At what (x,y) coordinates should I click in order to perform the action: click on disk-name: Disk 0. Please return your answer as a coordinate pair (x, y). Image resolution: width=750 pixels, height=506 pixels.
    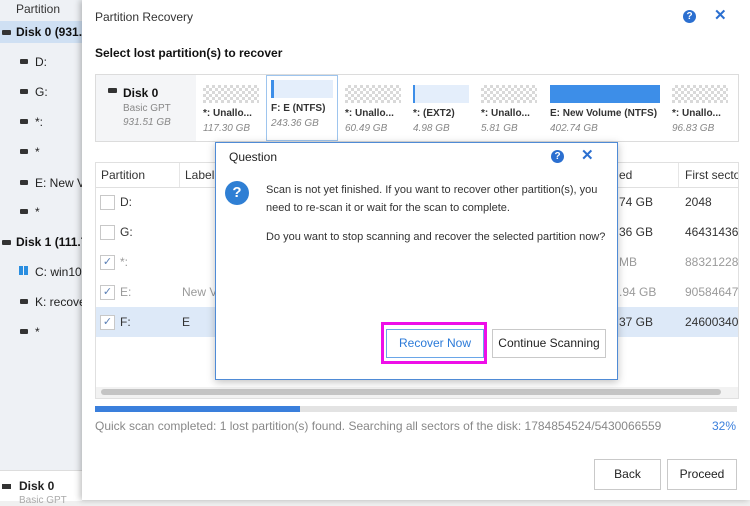
    Looking at the image, I should click on (141, 93).